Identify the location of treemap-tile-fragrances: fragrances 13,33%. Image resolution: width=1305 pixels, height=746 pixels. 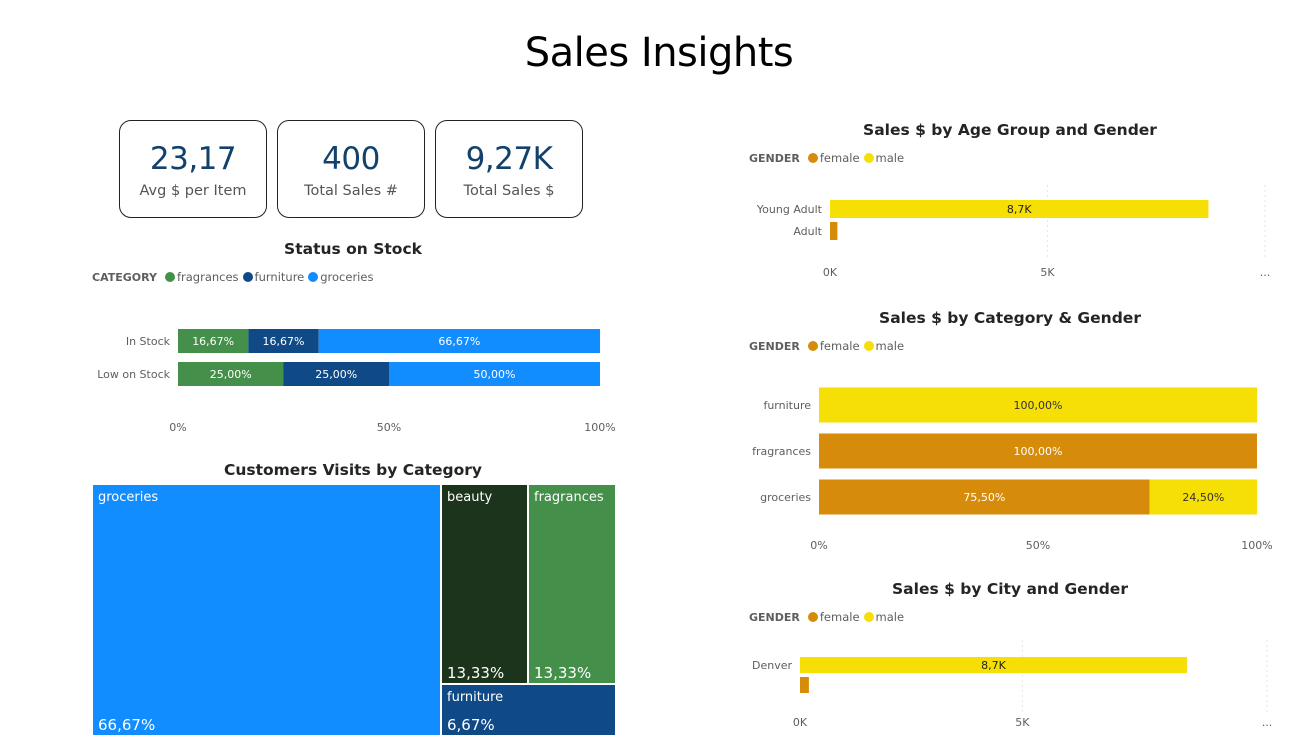
(572, 584).